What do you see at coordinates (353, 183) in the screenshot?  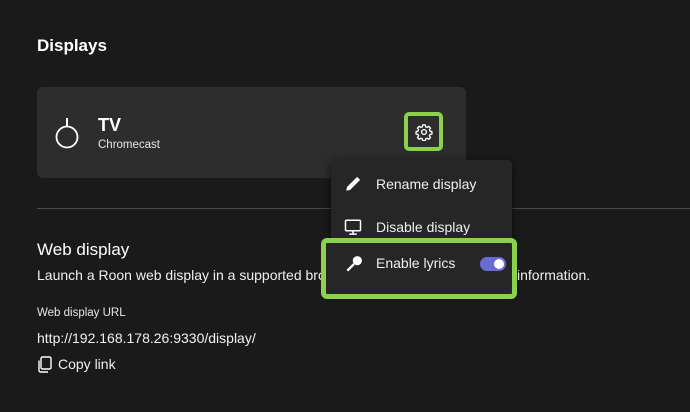 I see `pencil-icon` at bounding box center [353, 183].